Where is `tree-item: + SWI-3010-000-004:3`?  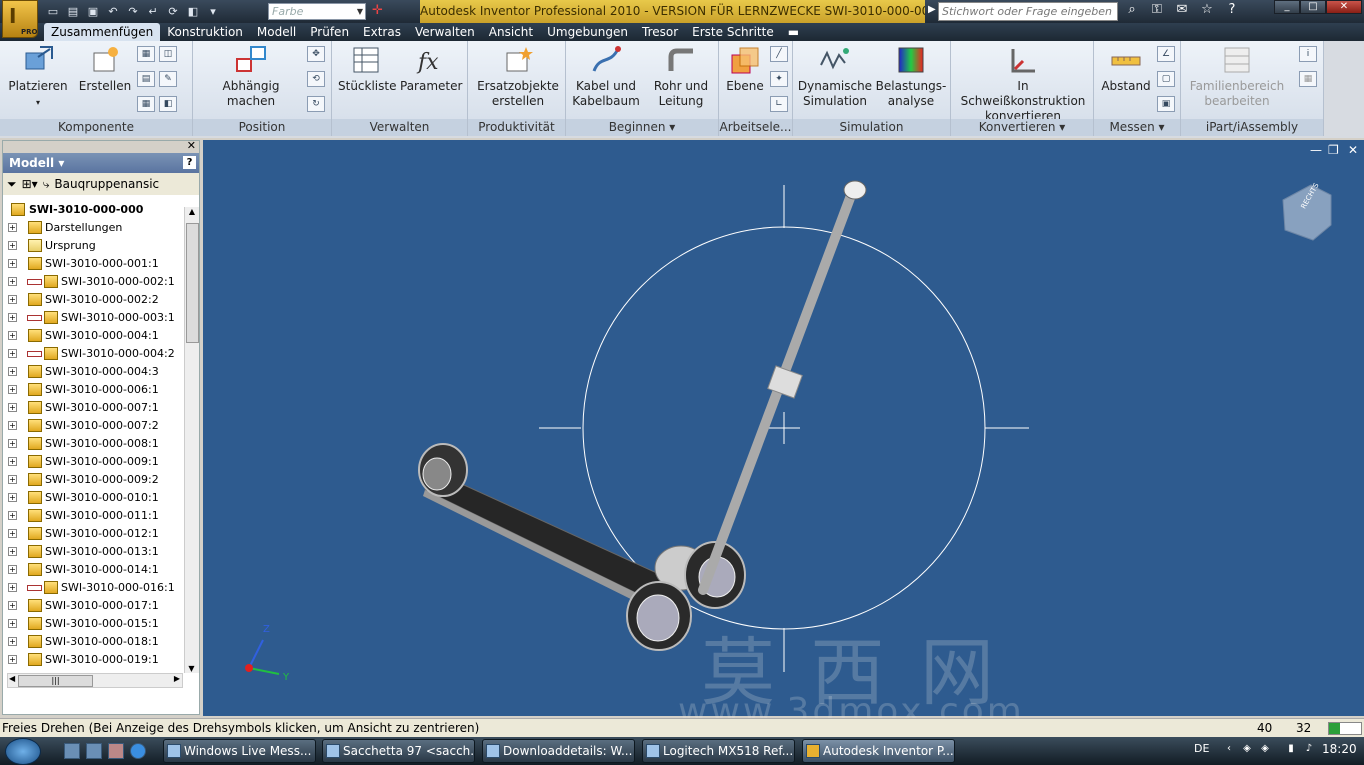
tree-item: + SWI-3010-000-004:3 is located at coordinates (94, 372).